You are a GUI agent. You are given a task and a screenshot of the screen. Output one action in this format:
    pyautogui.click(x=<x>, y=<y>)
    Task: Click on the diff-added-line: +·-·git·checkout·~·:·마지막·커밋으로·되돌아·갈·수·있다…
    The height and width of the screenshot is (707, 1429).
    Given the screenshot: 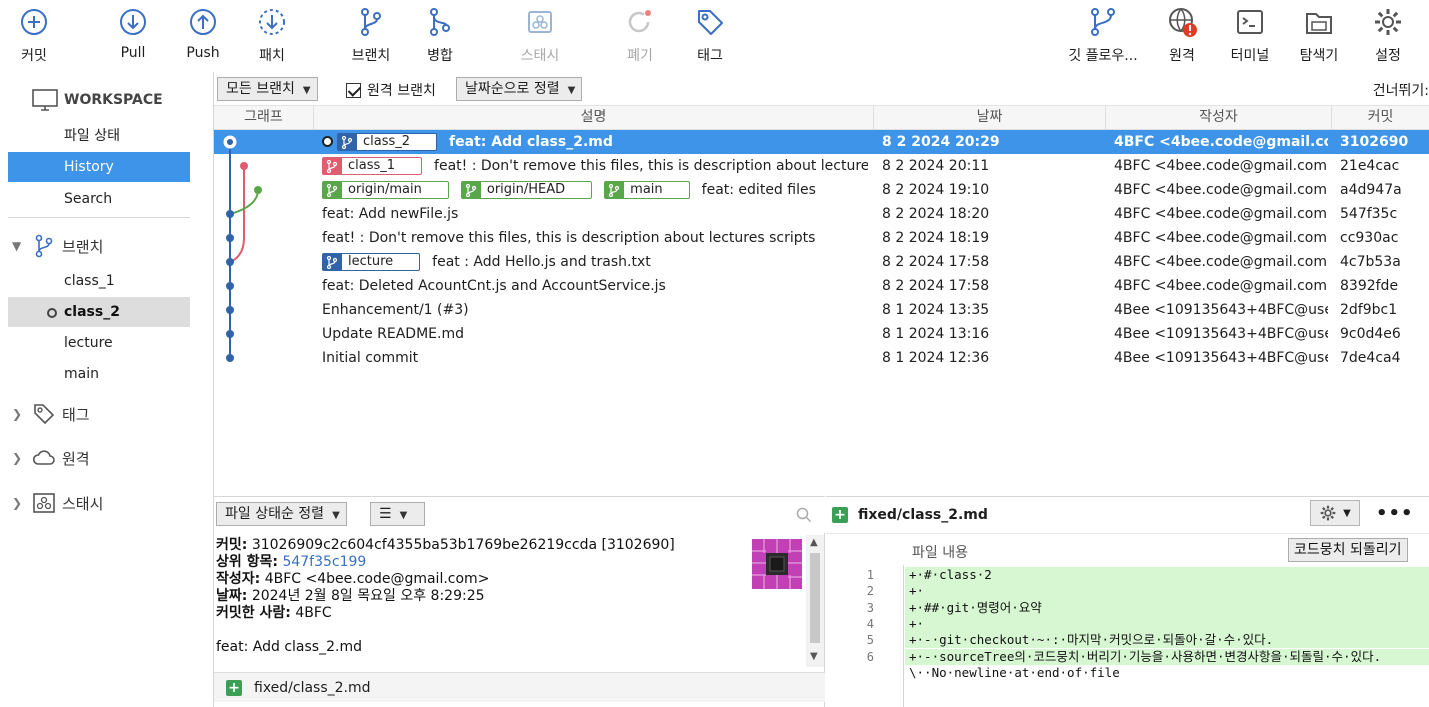 What is the action you would take?
    pyautogui.click(x=1167, y=640)
    